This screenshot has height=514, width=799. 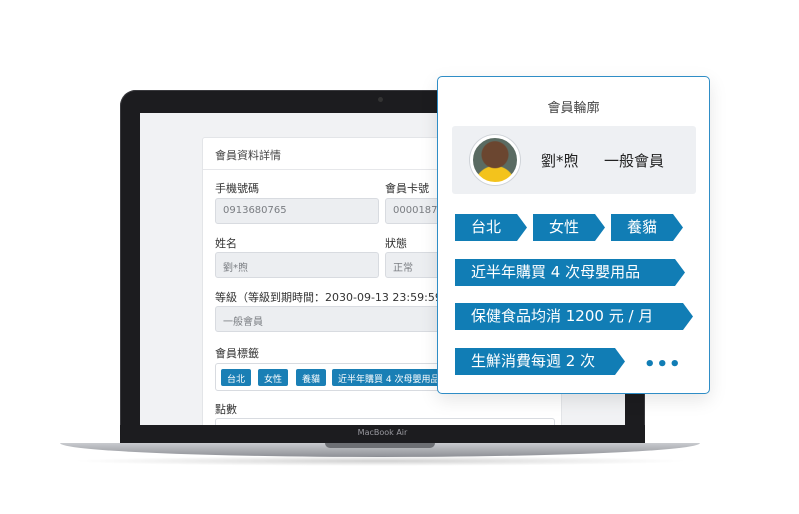 I want to click on phone-field: 0913680765, so click(x=297, y=211).